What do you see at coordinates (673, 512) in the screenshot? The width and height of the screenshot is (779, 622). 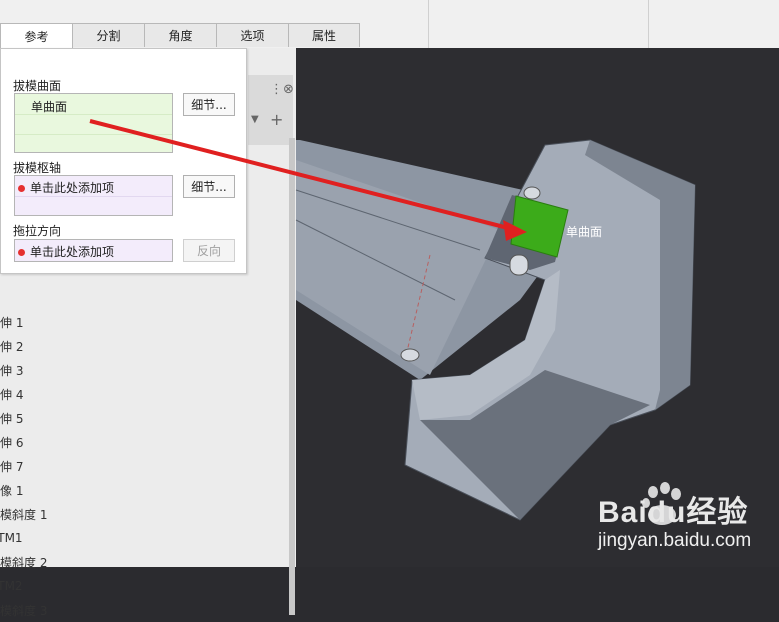 I see `watermark-brand: Baidu经验` at bounding box center [673, 512].